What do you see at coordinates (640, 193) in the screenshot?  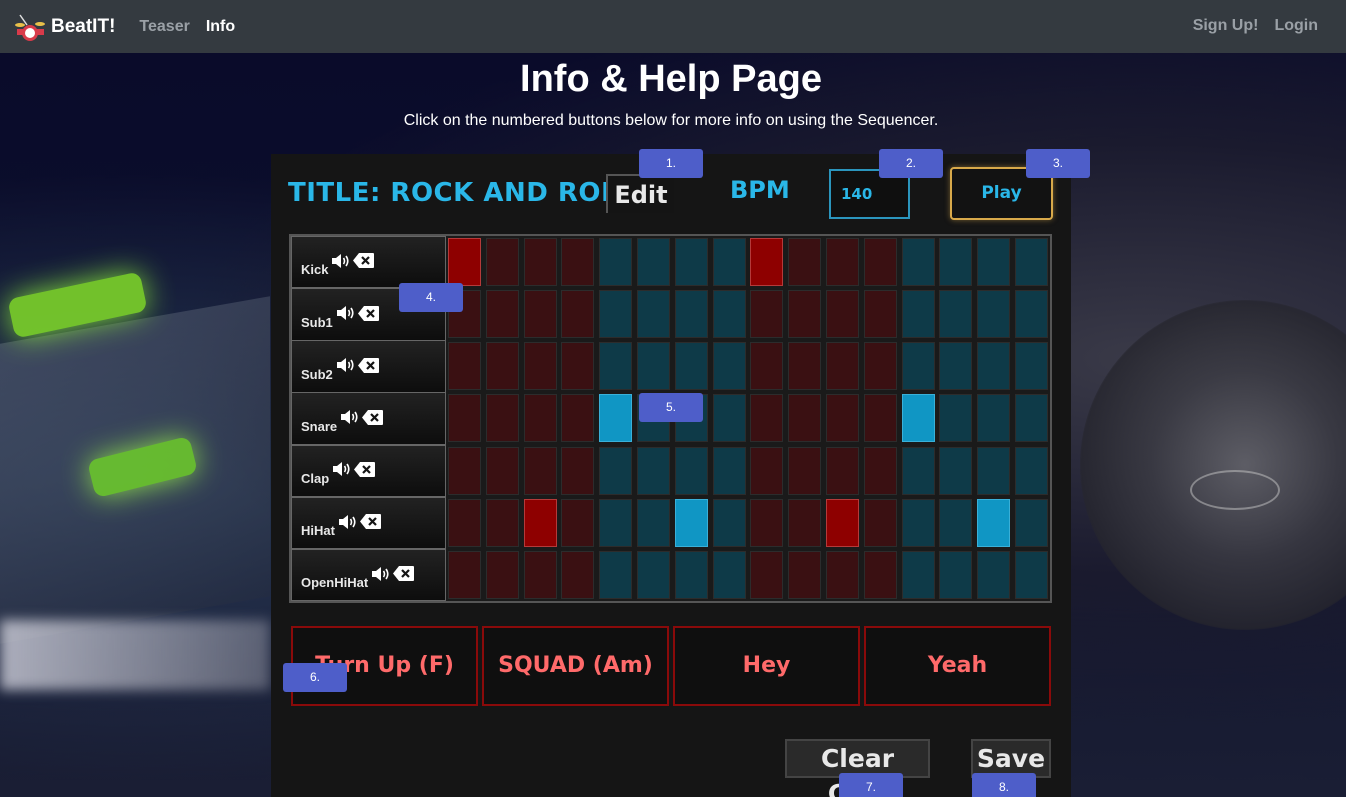 I see `edit-title-button: Edit` at bounding box center [640, 193].